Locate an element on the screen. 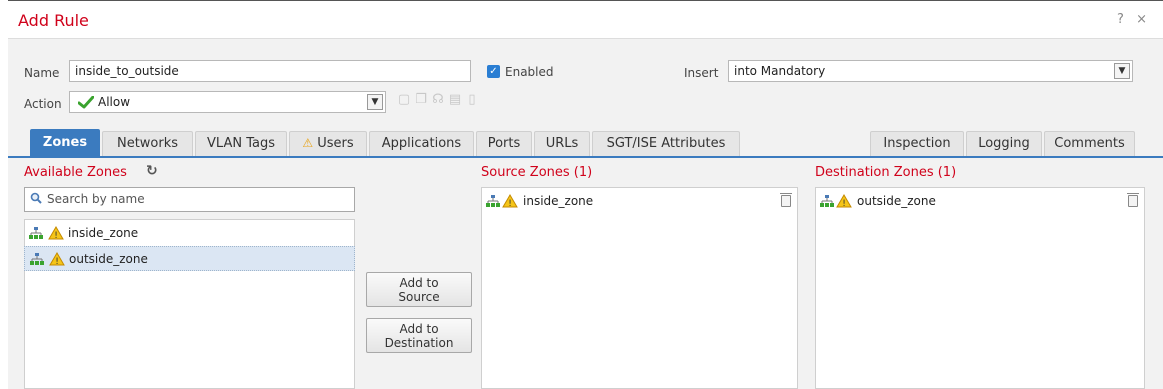  insert-label: Insert is located at coordinates (701, 73).